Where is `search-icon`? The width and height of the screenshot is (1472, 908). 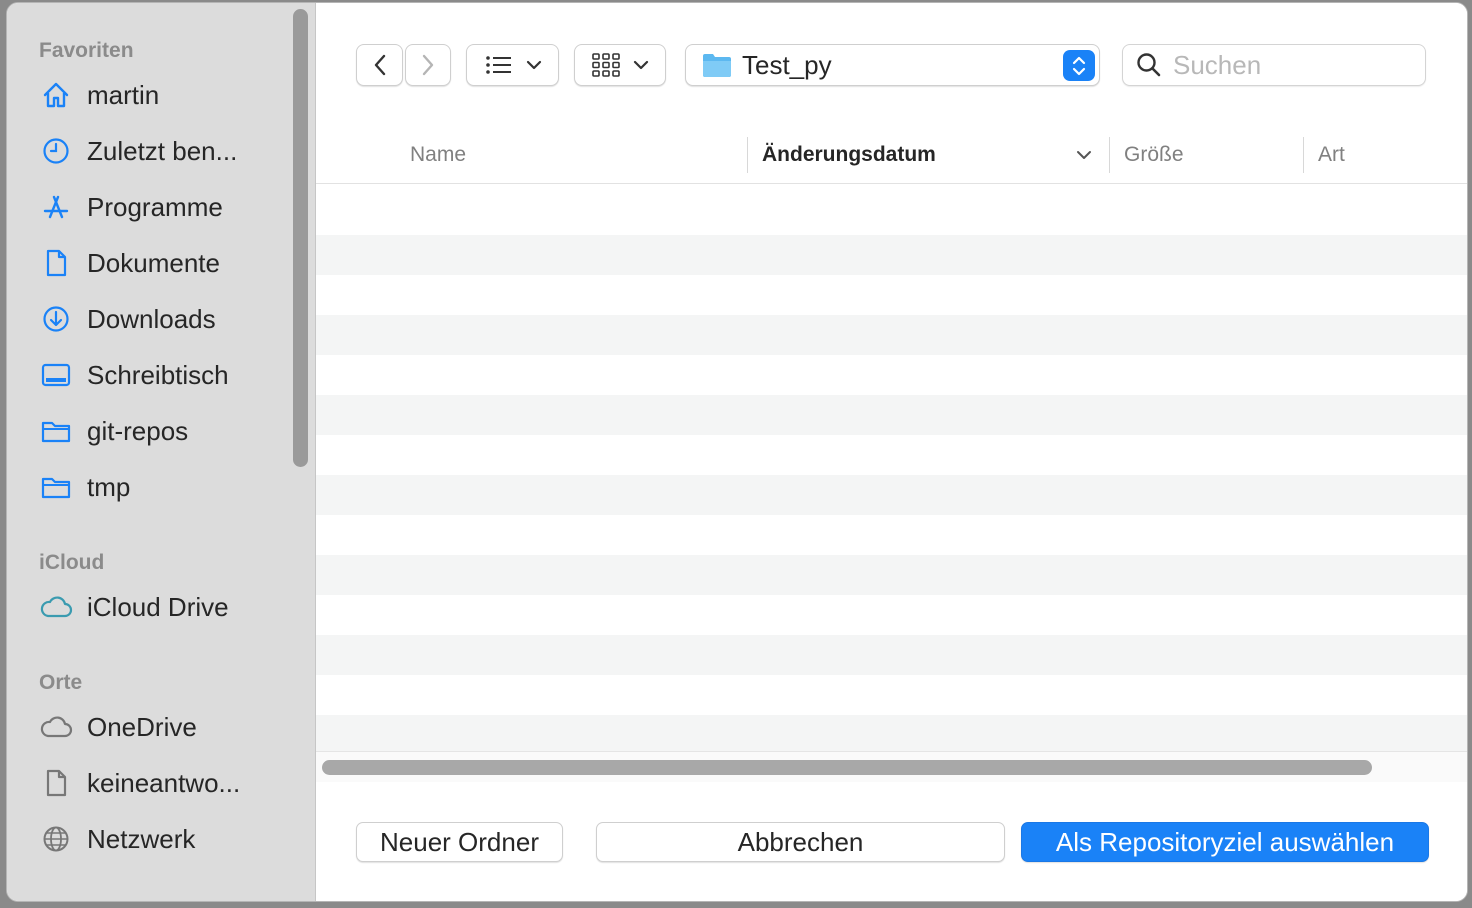
search-icon is located at coordinates (1149, 65).